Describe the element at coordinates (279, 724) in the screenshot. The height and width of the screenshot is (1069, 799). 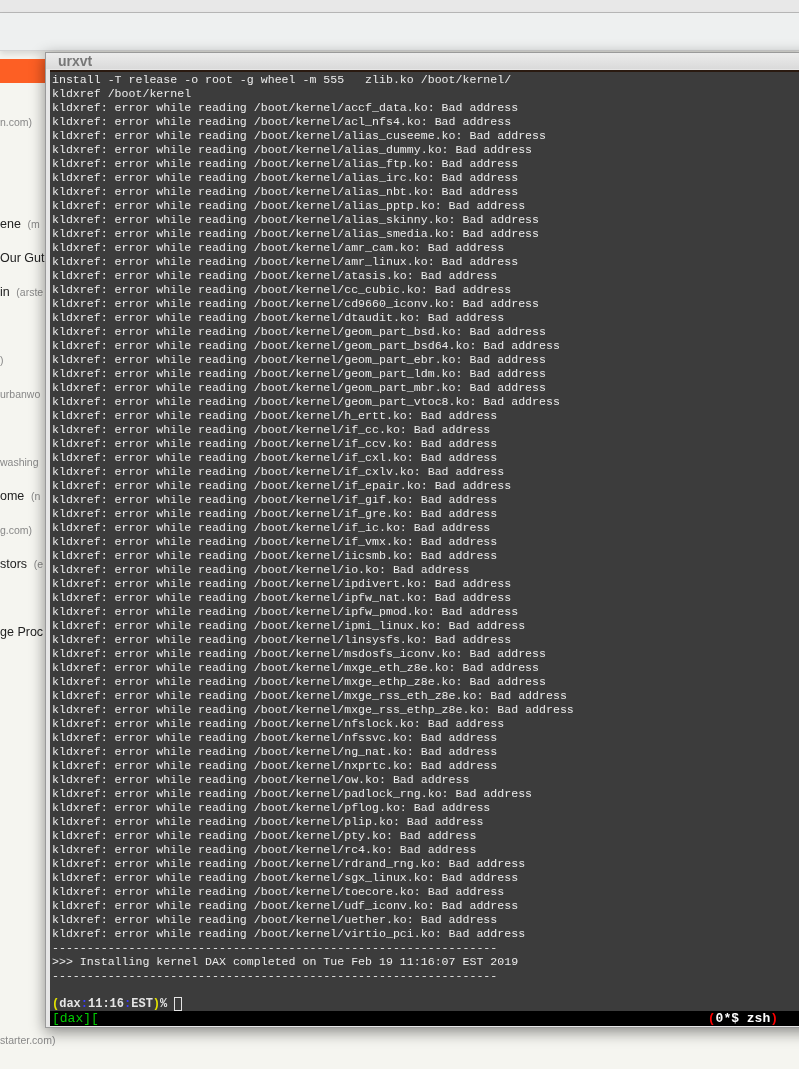
I see `output-line: kldxref: error while reading /boot/kernel/nfslock.ko: Bad address` at that location.